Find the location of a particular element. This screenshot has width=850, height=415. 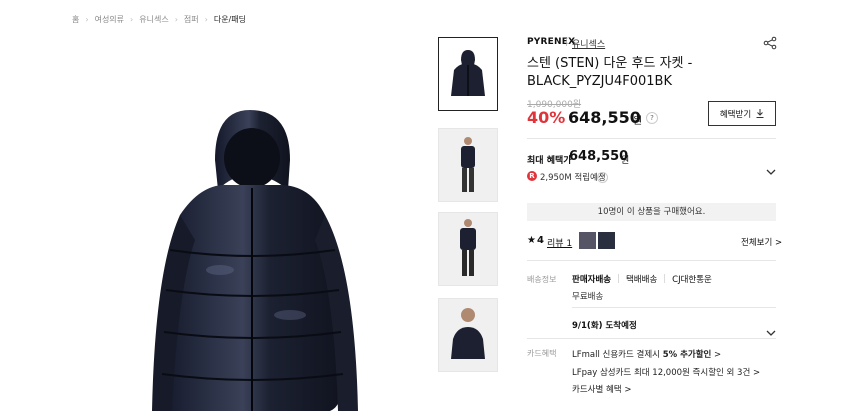

discount-rate: 40% is located at coordinates (546, 117).